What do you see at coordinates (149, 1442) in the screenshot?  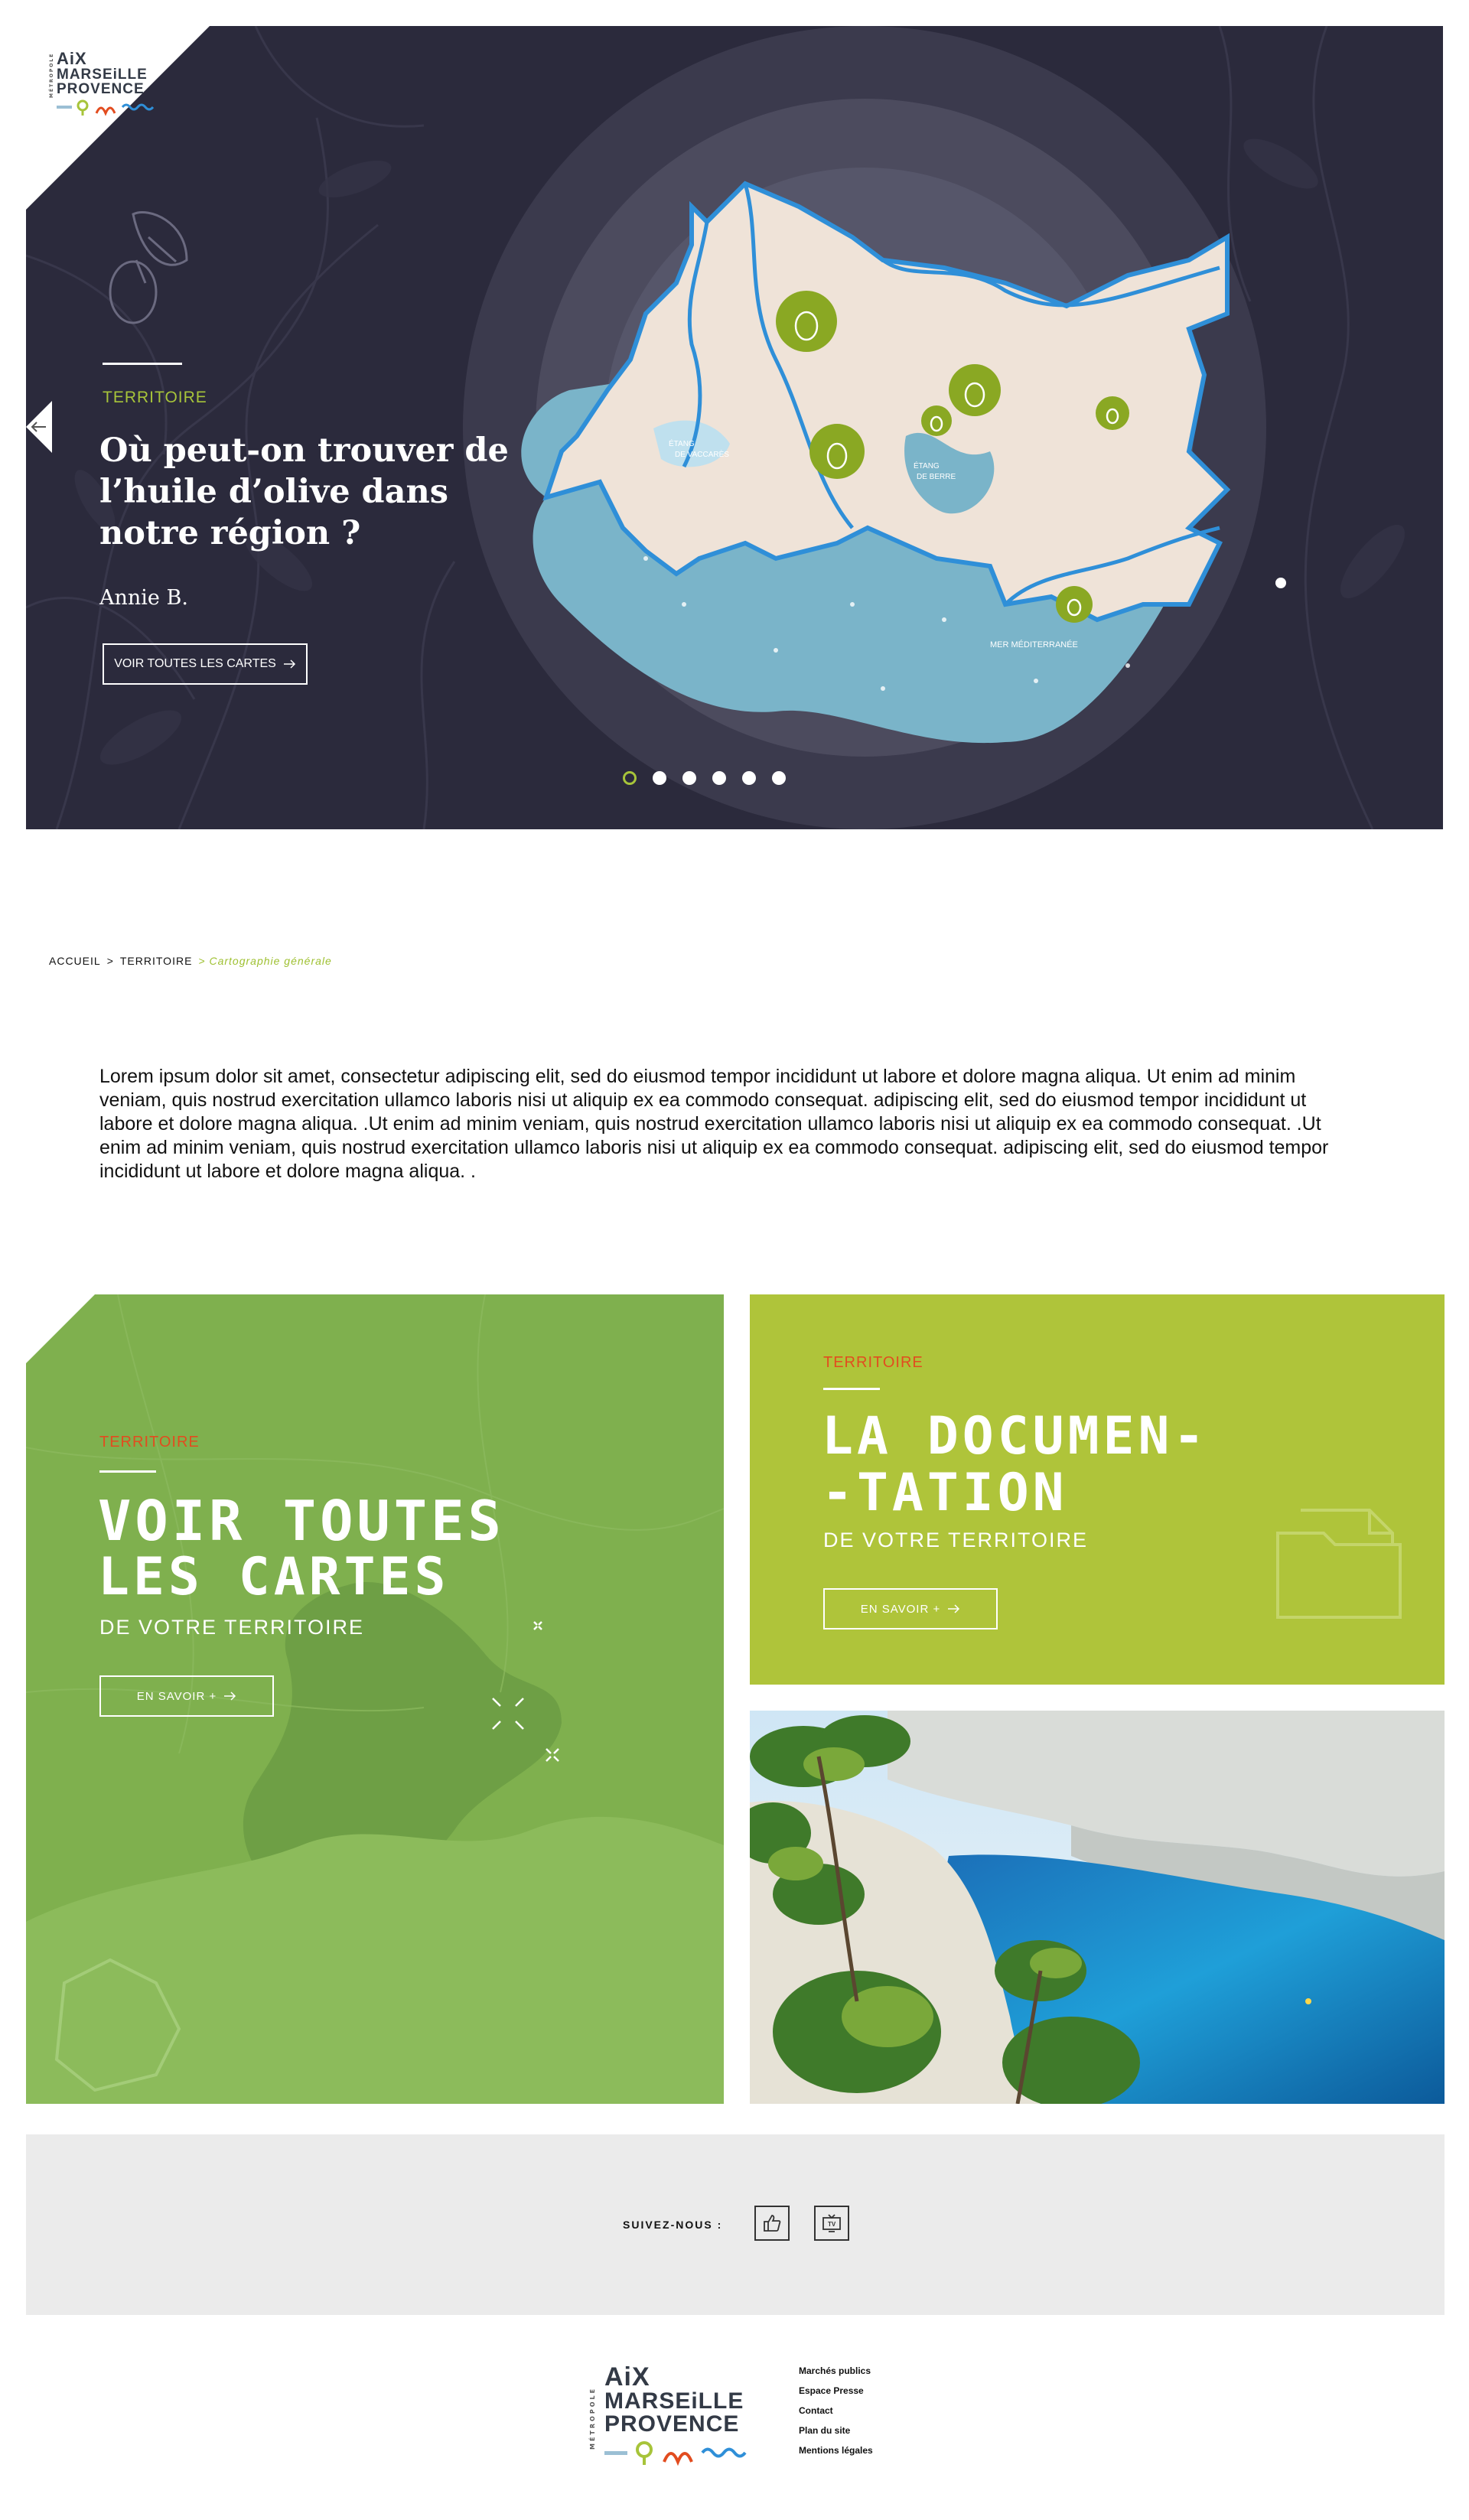 I see `maps-card-tag: TERRITOIRE` at bounding box center [149, 1442].